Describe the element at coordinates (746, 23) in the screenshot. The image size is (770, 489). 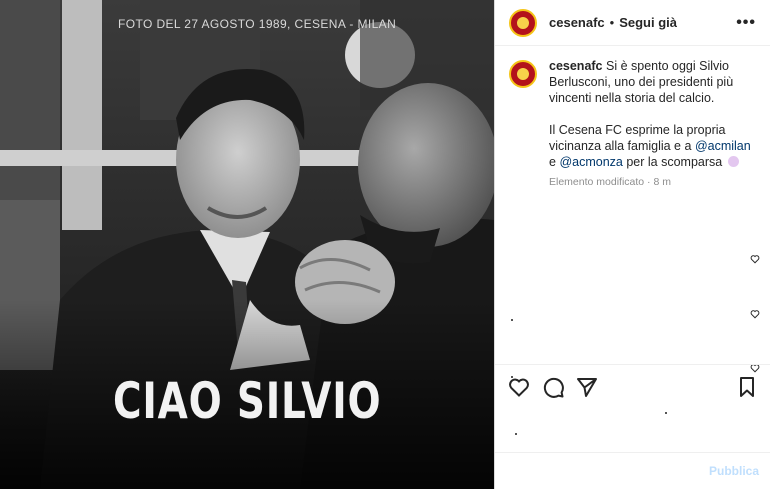
I see `more-options-icon: •••` at that location.